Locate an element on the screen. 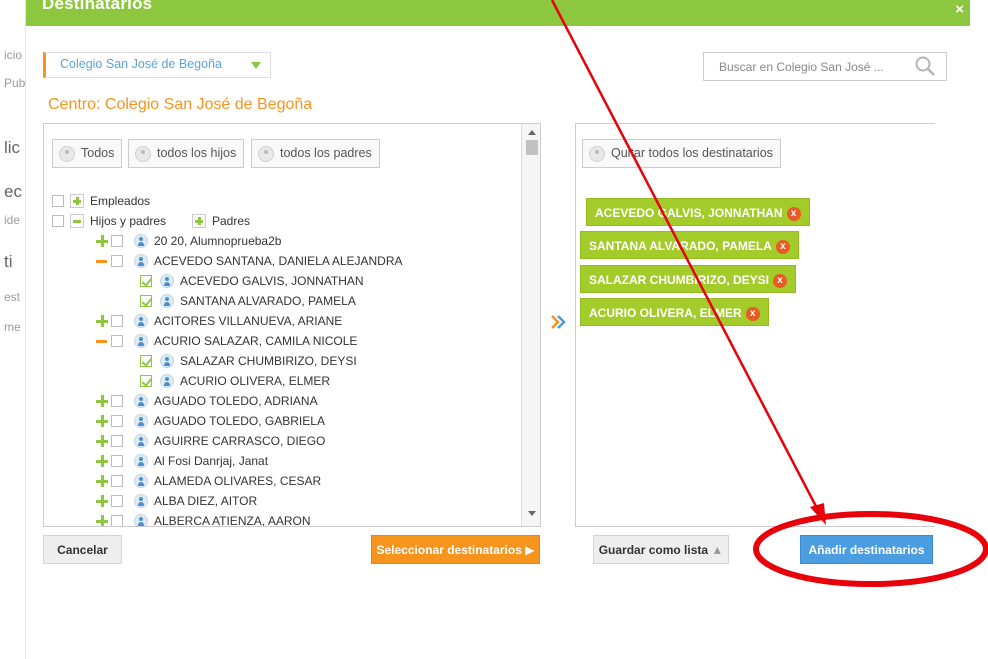 The width and height of the screenshot is (988, 659). chevron-down-icon is located at coordinates (256, 65).